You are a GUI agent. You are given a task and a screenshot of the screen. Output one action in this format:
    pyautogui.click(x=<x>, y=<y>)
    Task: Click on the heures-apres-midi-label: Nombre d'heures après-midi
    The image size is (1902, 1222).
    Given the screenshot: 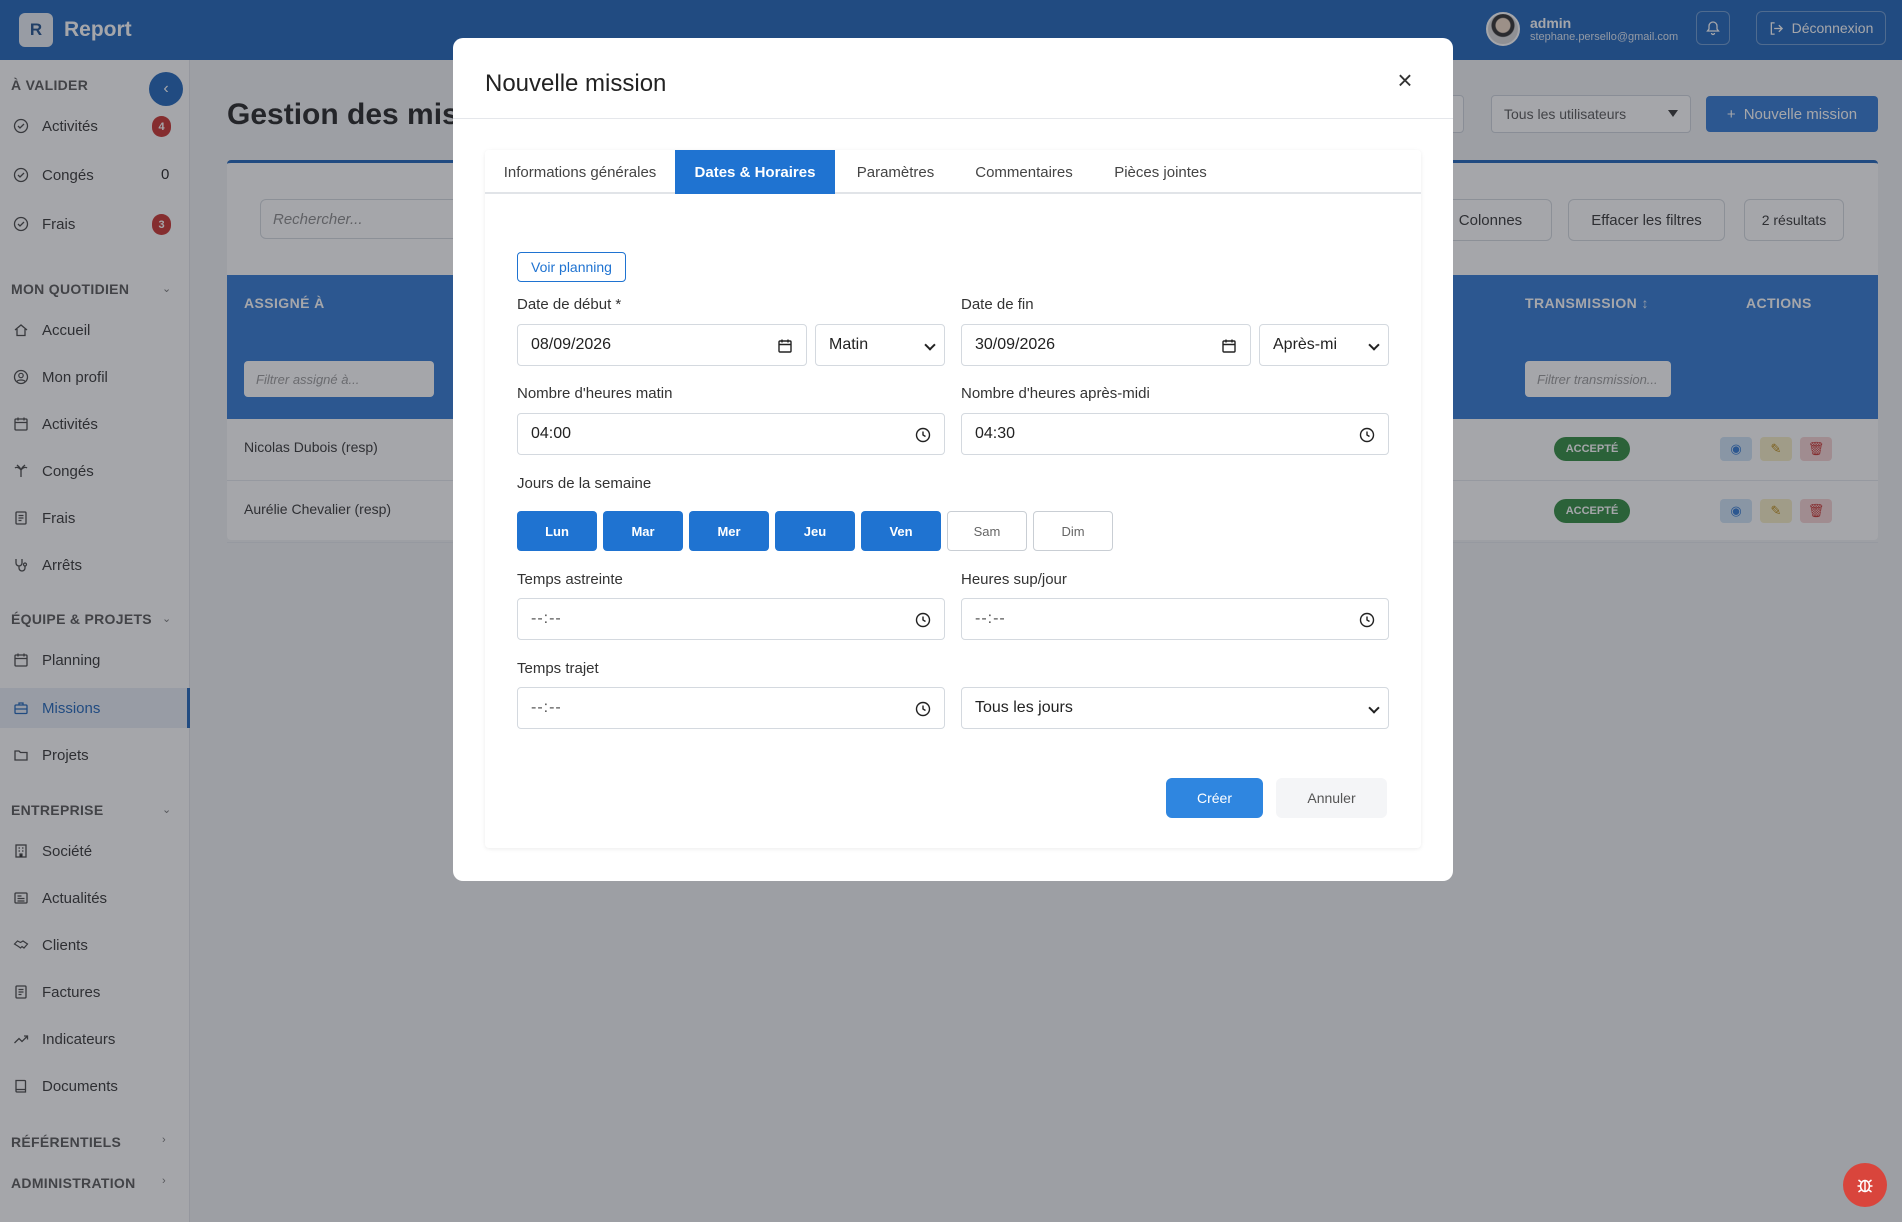 What is the action you would take?
    pyautogui.click(x=1055, y=393)
    